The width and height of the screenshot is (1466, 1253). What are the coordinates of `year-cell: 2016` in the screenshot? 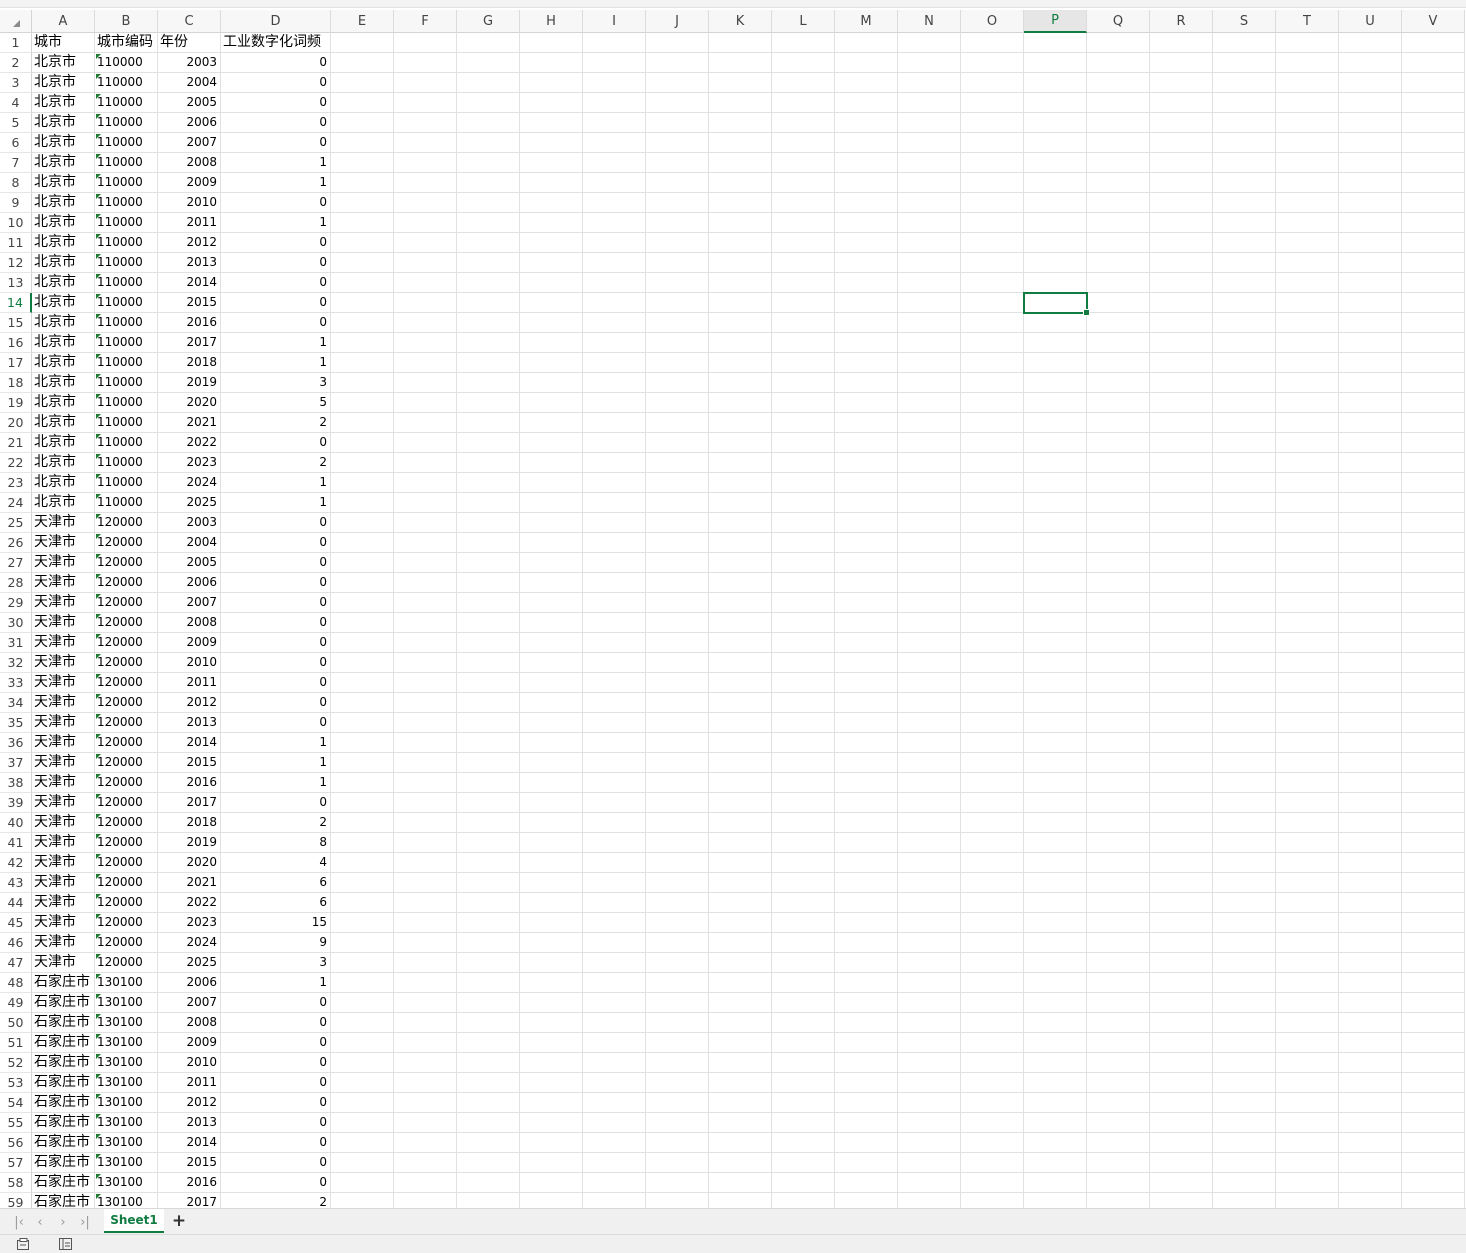 It's located at (189, 1183).